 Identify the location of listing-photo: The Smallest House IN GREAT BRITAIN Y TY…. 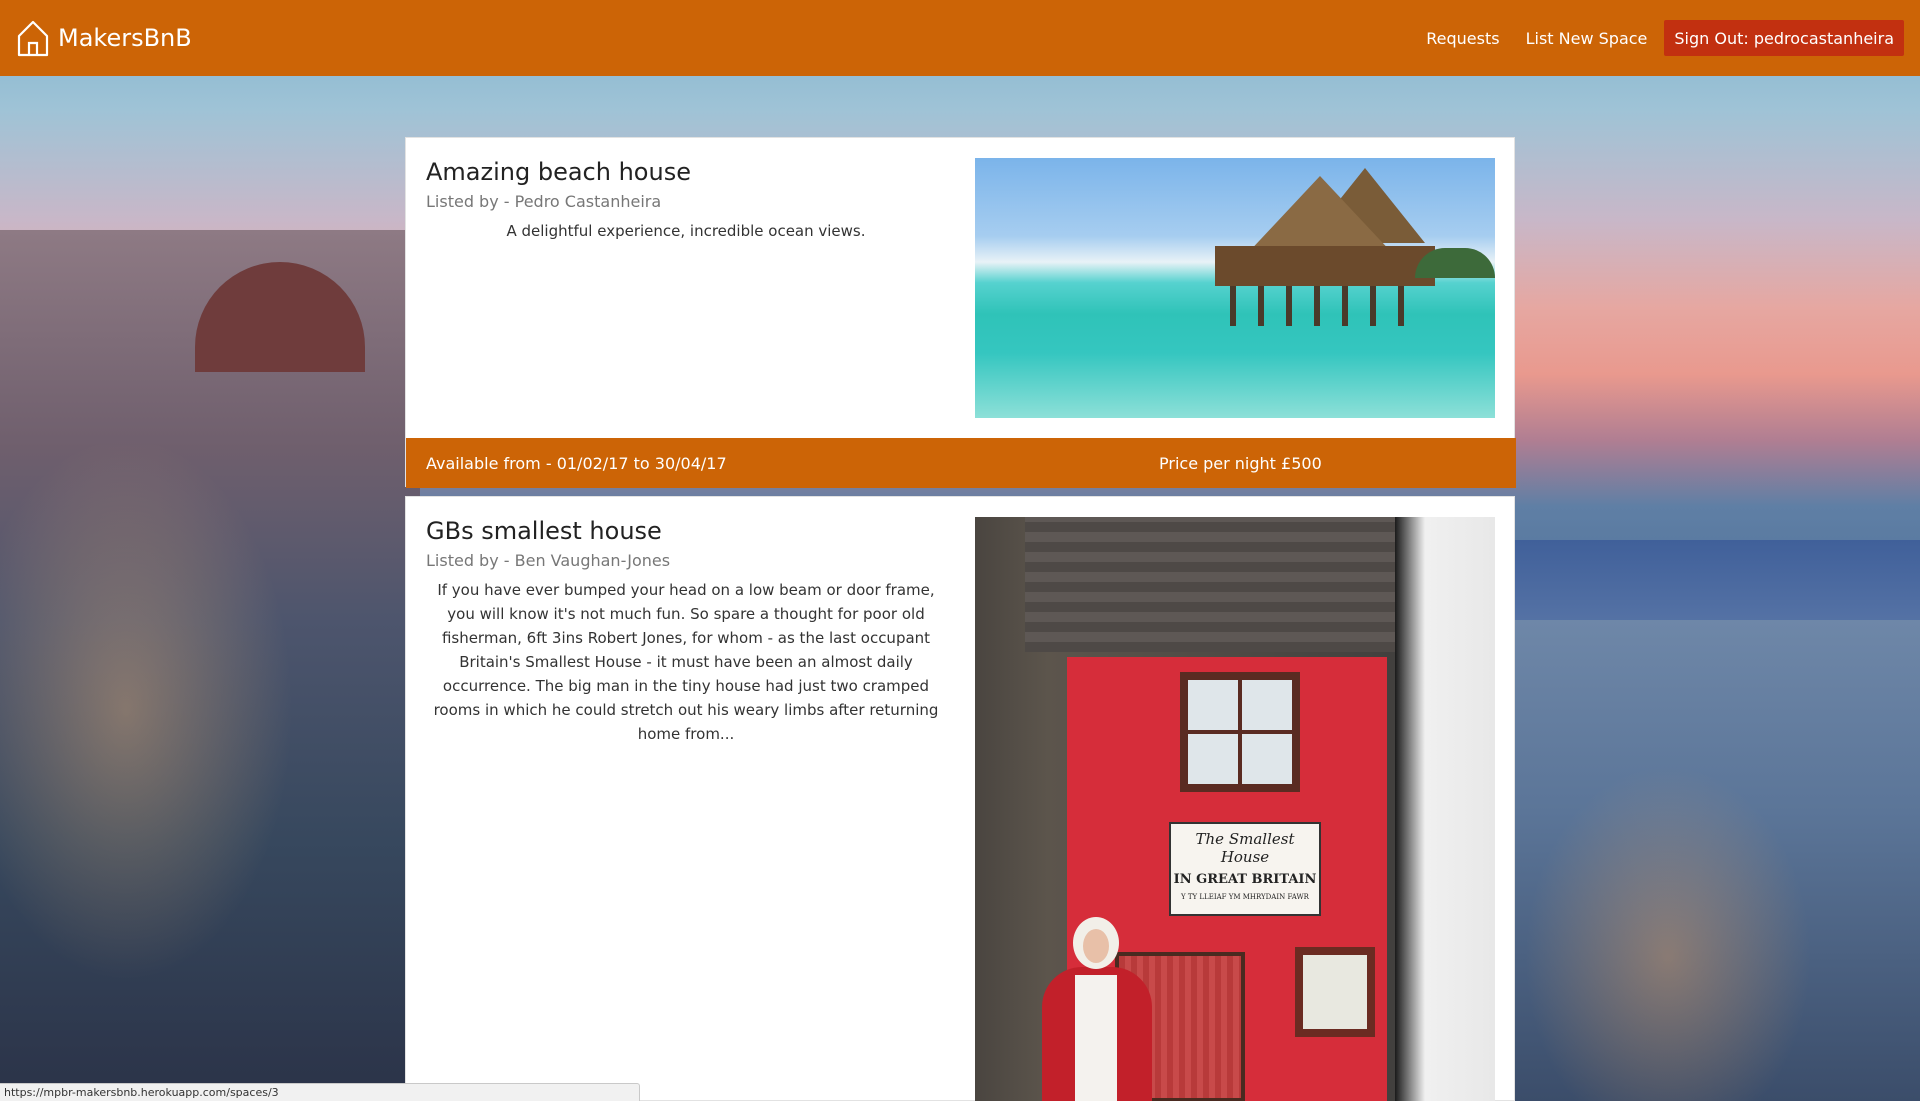
(1235, 809).